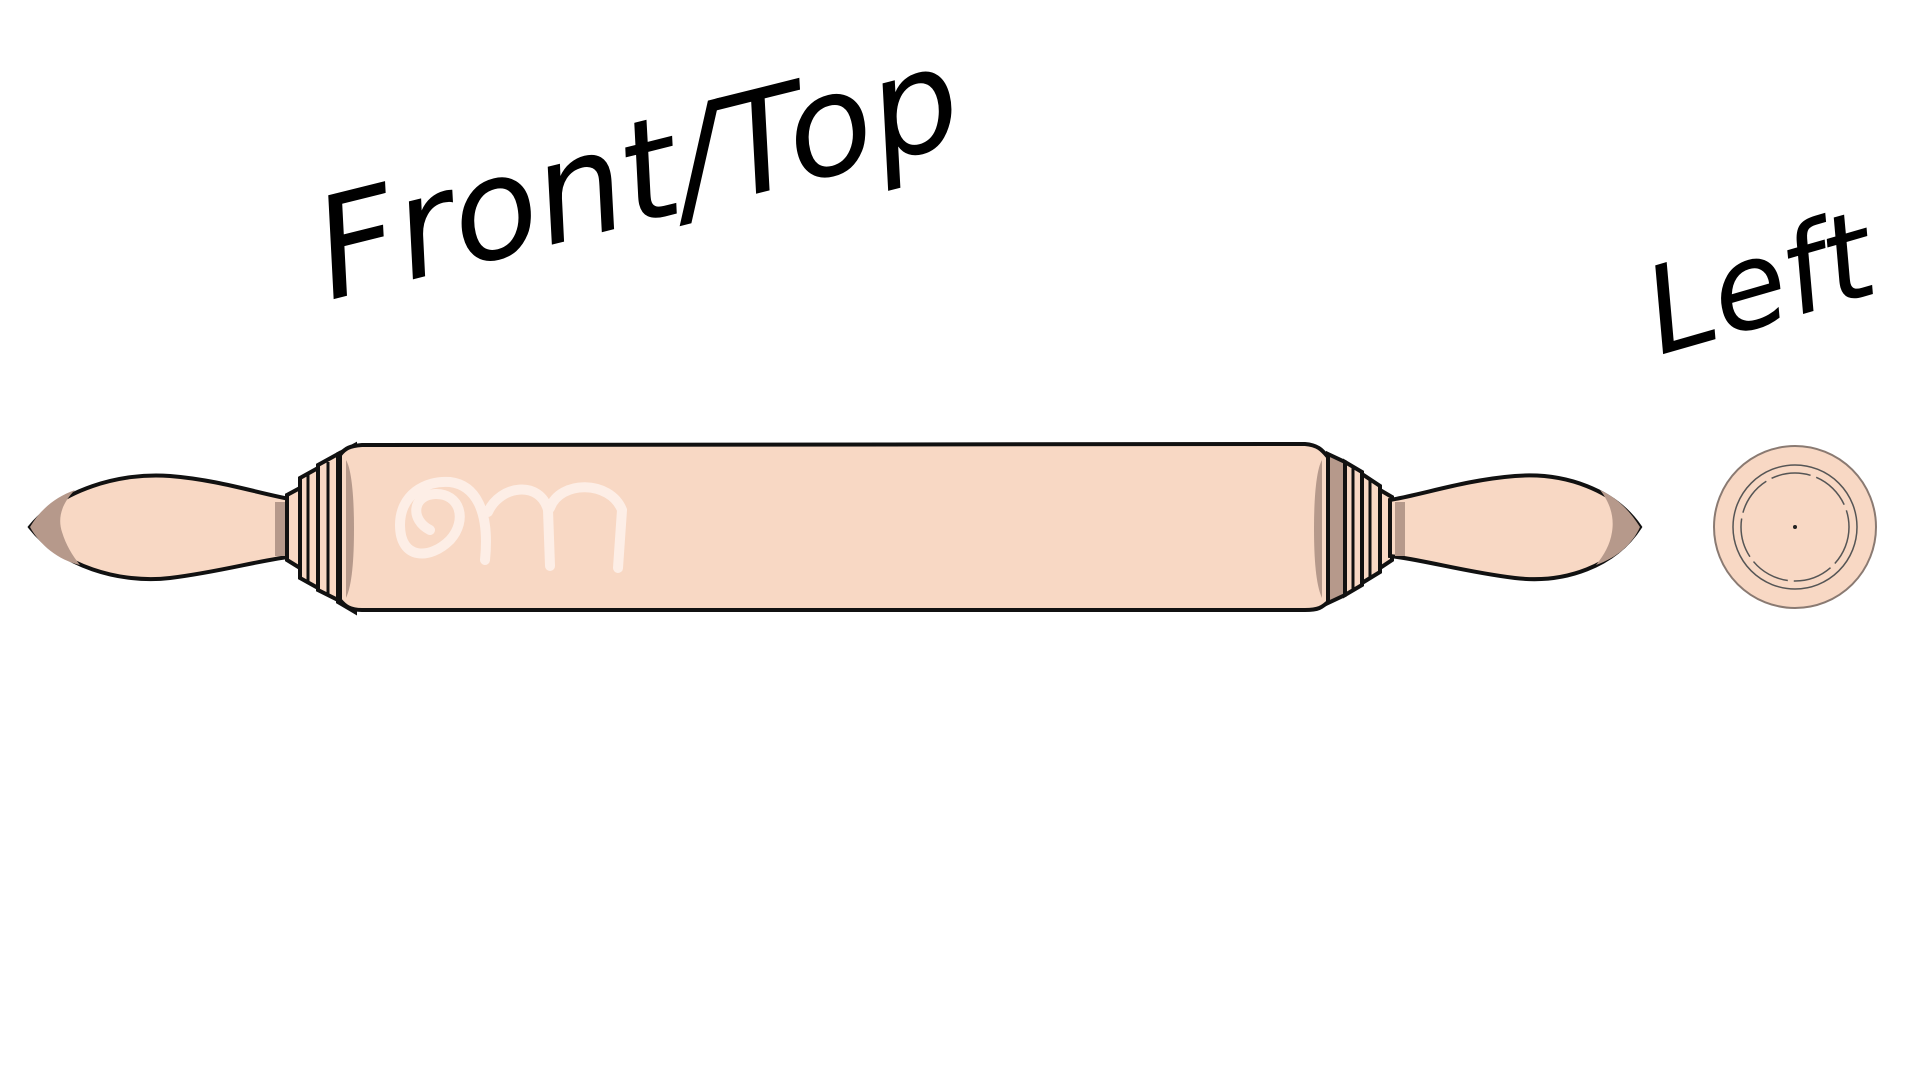 The width and height of the screenshot is (1920, 1080). What do you see at coordinates (1360, 528) in the screenshot?
I see `right-collar` at bounding box center [1360, 528].